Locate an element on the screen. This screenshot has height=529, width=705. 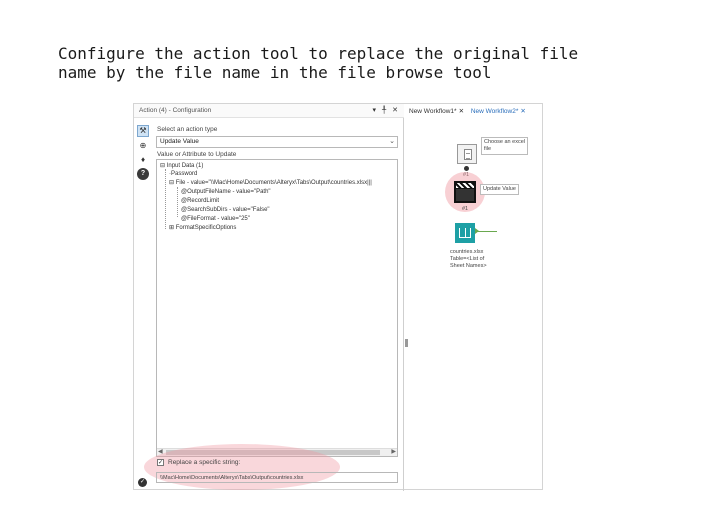
check-circle-icon: ✓ is located at coordinates (142, 482).